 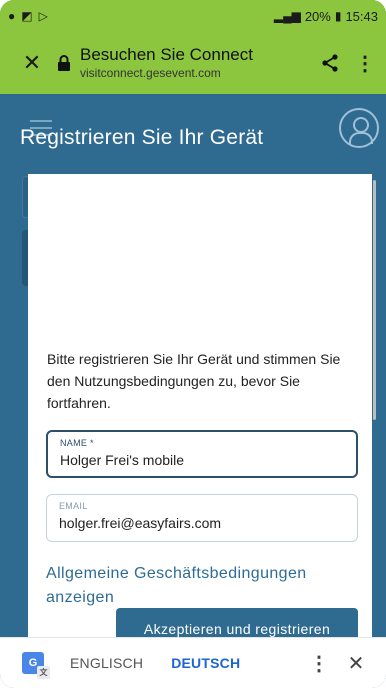 What do you see at coordinates (73, 506) in the screenshot?
I see `email-field-label: EMAIL` at bounding box center [73, 506].